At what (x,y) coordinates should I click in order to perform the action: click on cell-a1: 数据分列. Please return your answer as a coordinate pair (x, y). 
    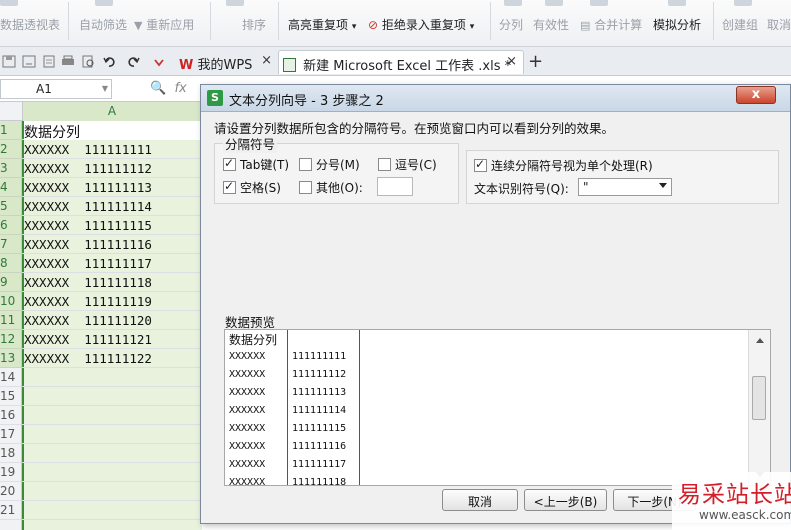
    Looking at the image, I should click on (113, 131).